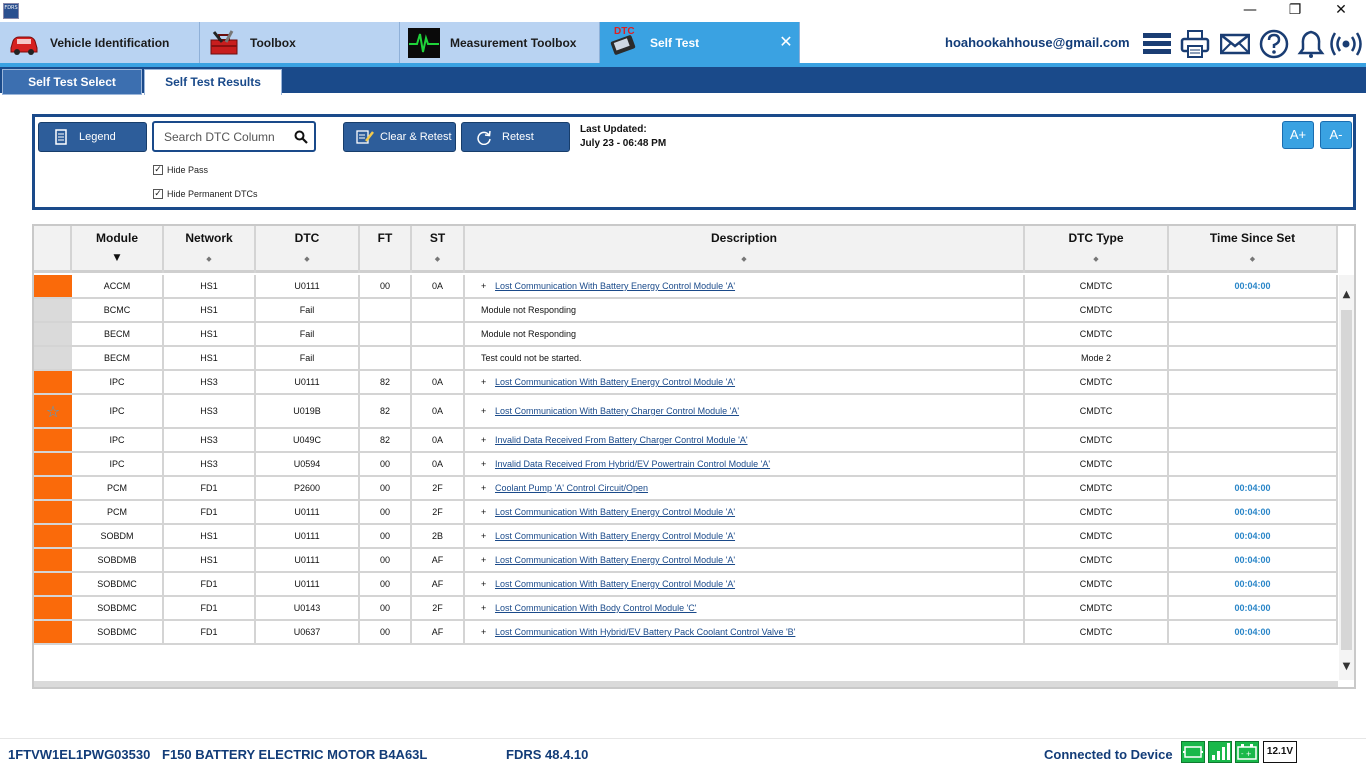  Describe the element at coordinates (686, 684) in the screenshot. I see `horizontal-scrollbar` at that location.